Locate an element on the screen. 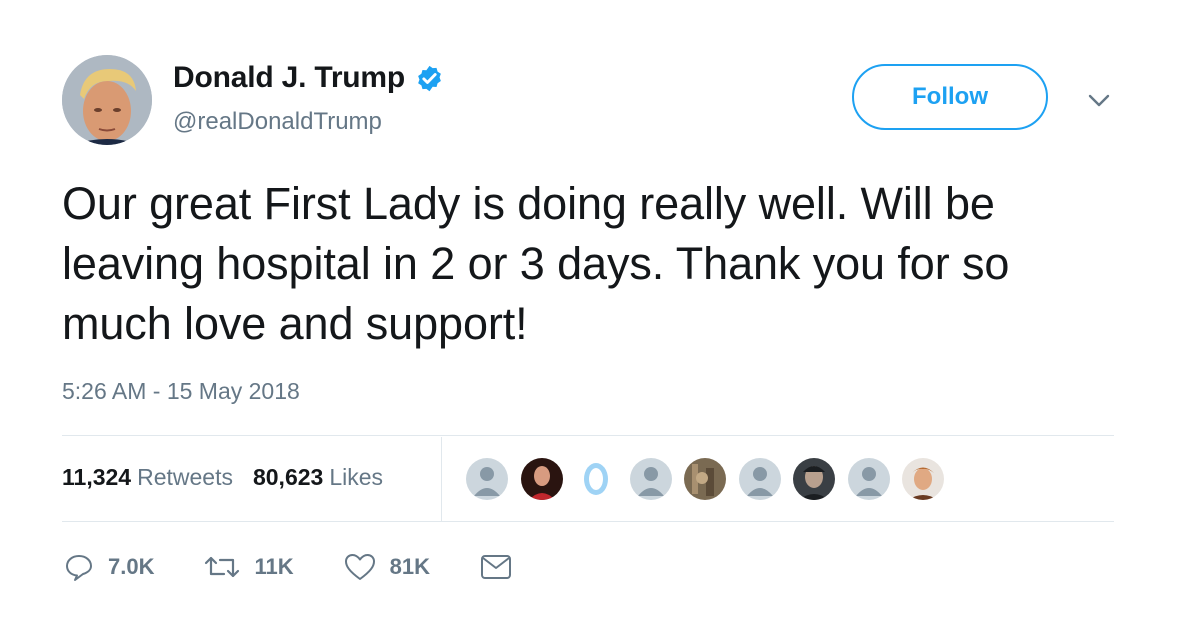 Image resolution: width=1200 pixels, height=629 pixels. likes-stat: 80,623 Likes is located at coordinates (318, 477).